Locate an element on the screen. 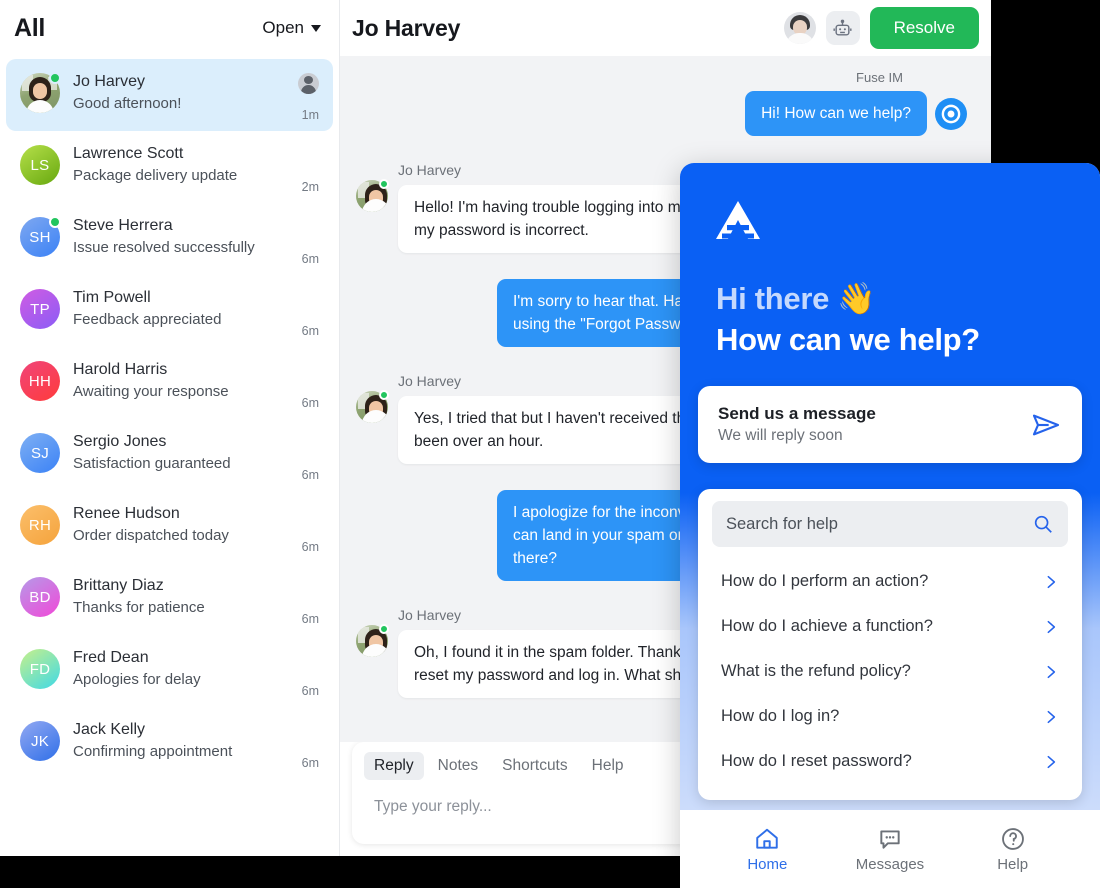 The image size is (1100, 888). list-item: FD Fred Dean Apologies for delay 6m is located at coordinates (169, 671).